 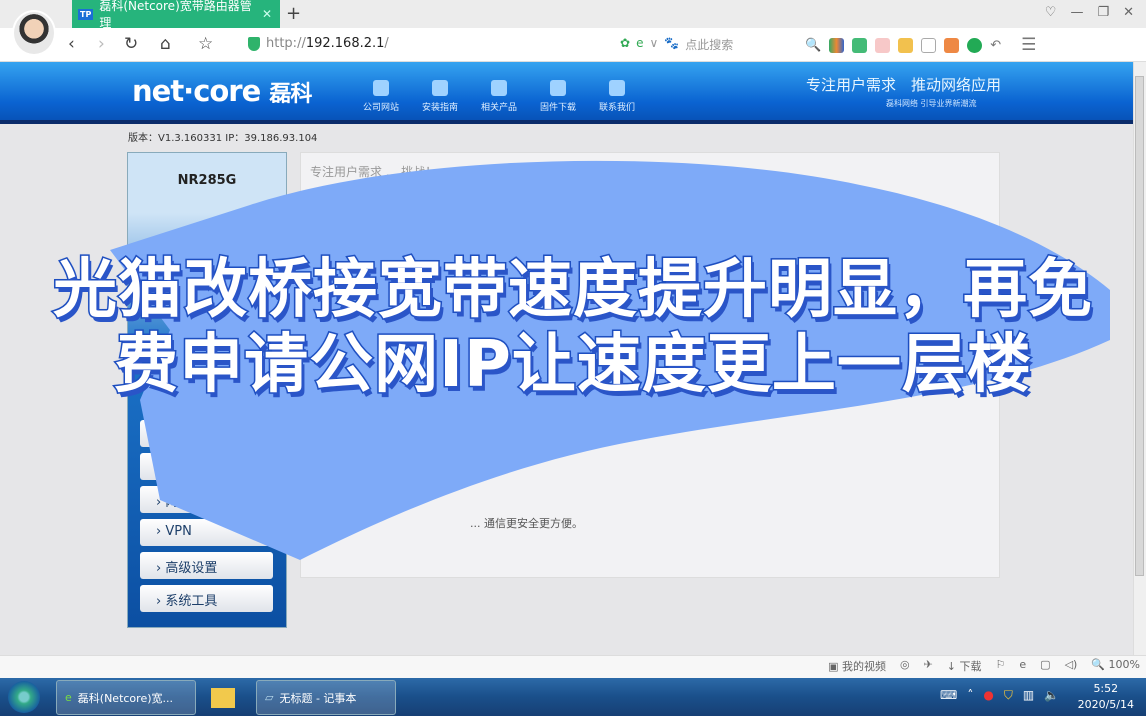 I want to click on menu-icon: ☰, so click(x=1028, y=45).